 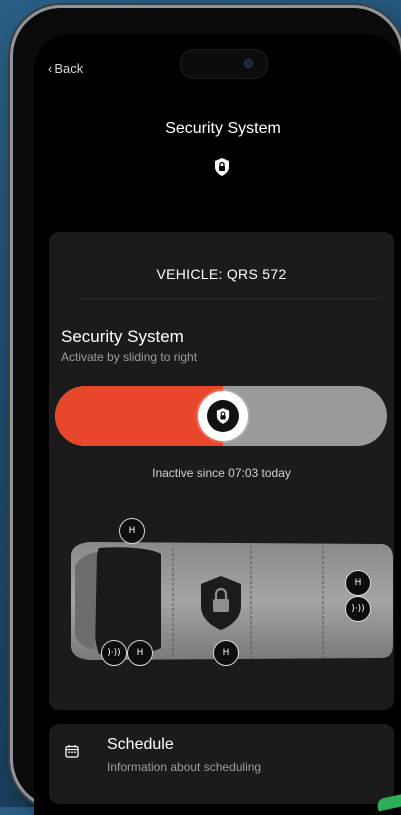 What do you see at coordinates (229, 298) in the screenshot?
I see `divider` at bounding box center [229, 298].